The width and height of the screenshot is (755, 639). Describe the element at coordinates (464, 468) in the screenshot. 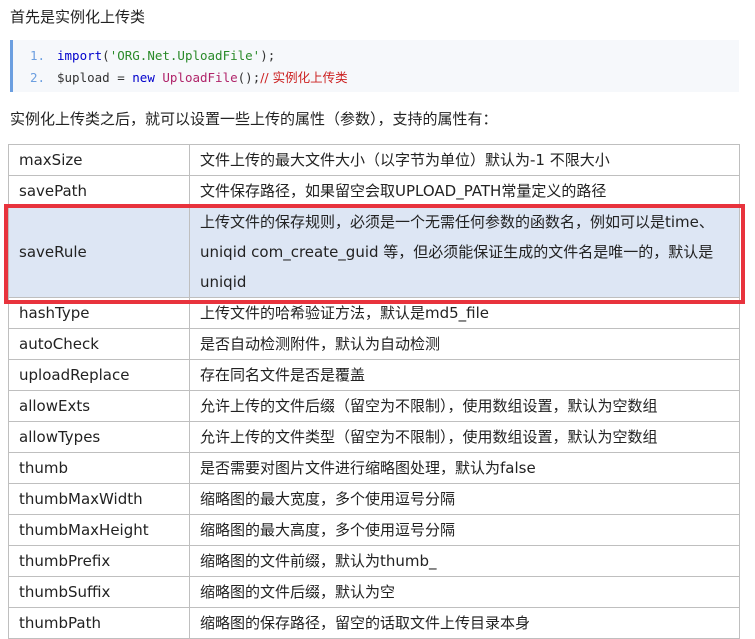

I see `property-desc: 是否需要对图片文件进行缩略图处理，默认为false` at that location.